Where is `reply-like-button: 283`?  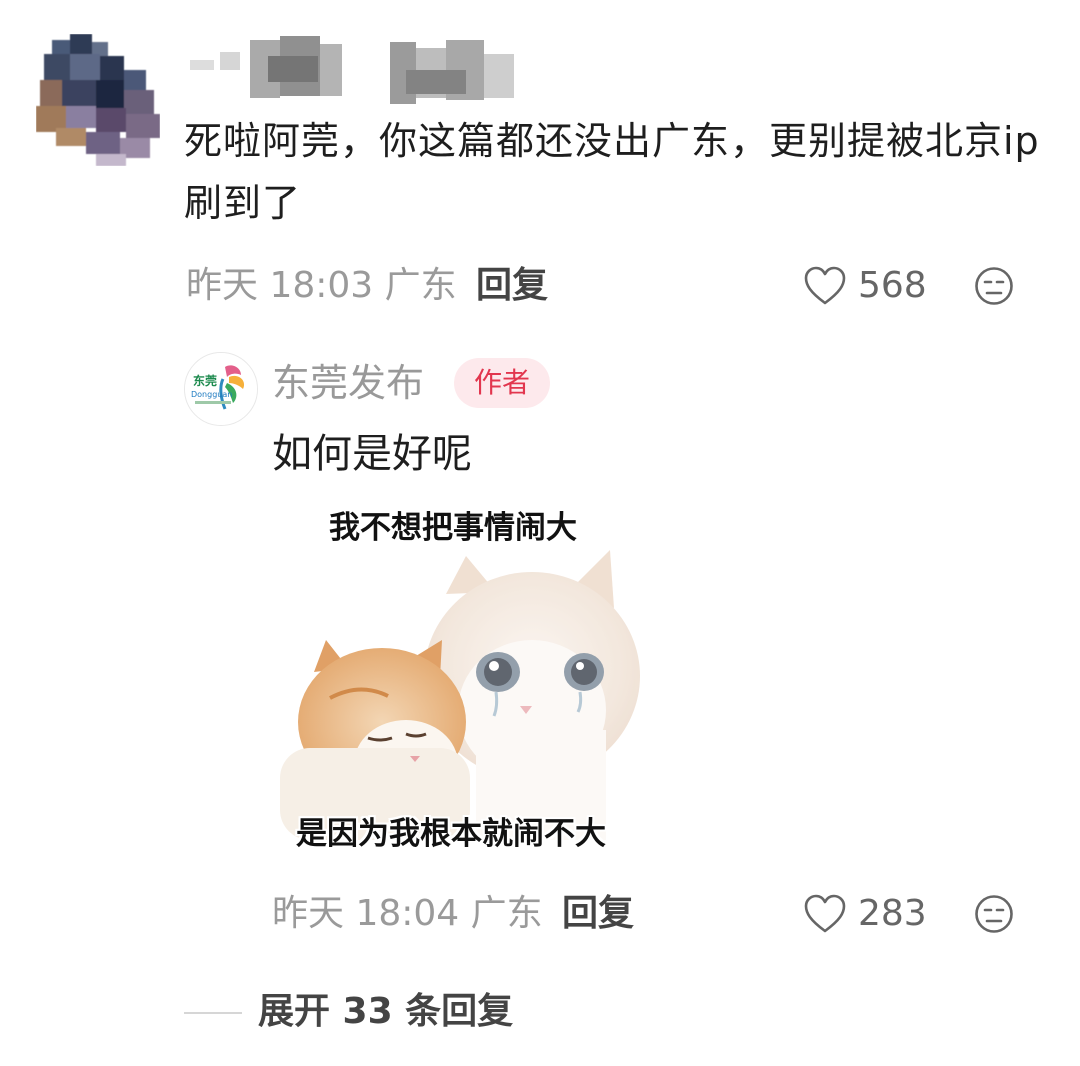
reply-like-button: 283 is located at coordinates (865, 914).